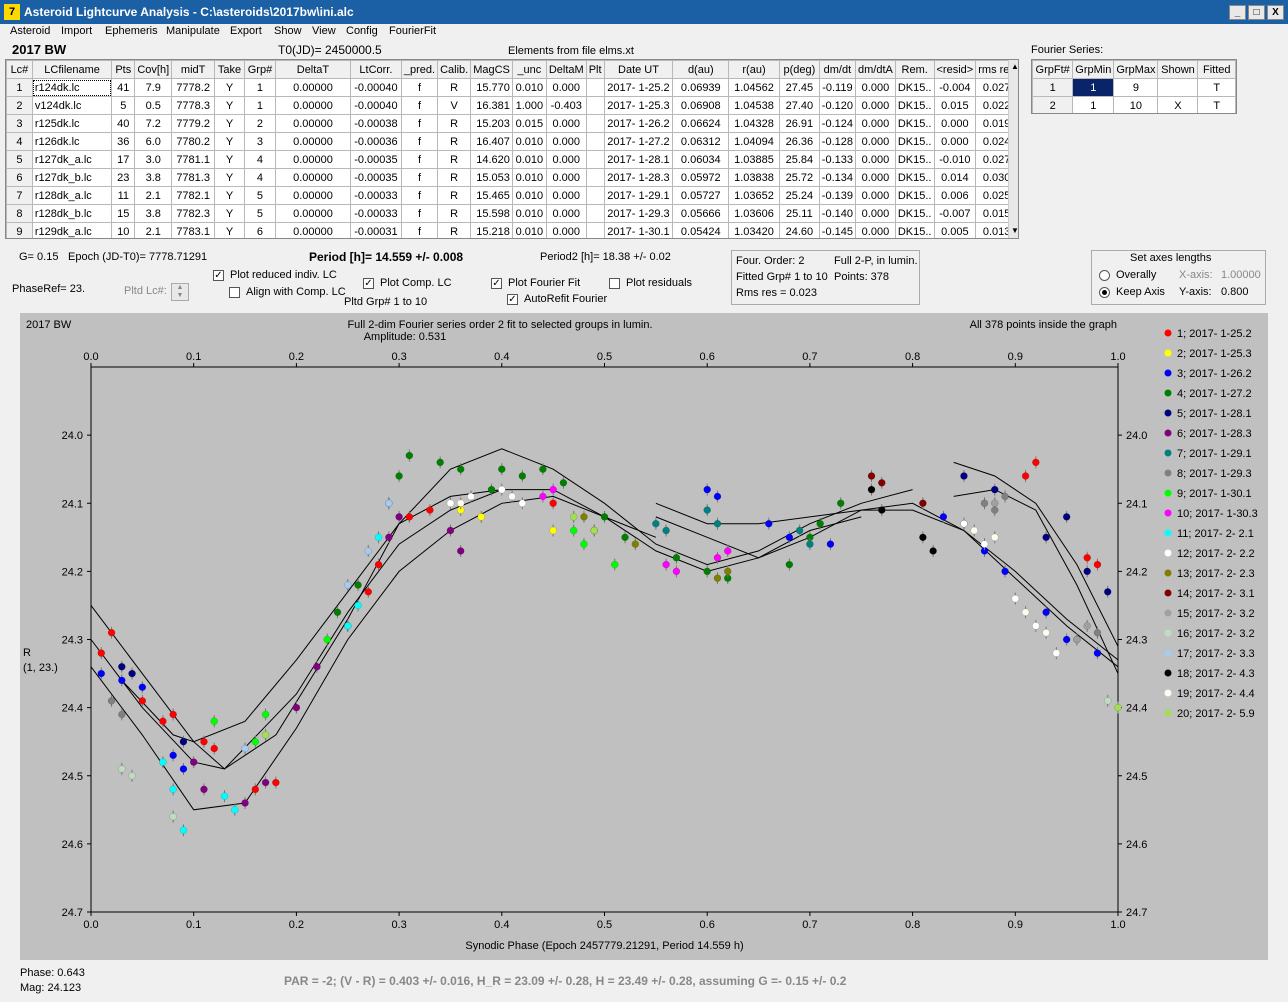 This screenshot has width=1288, height=1002. Describe the element at coordinates (638, 87) in the screenshot. I see `table-cell: 2017- 1-25.2` at that location.